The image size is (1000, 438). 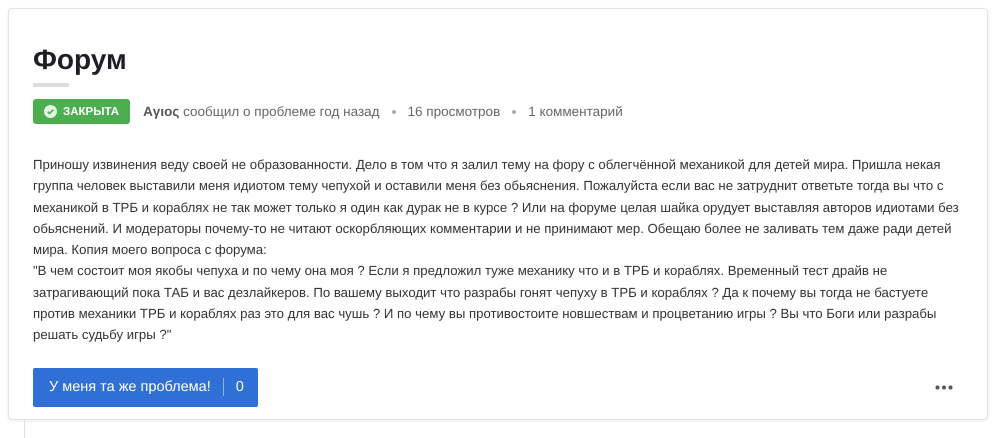 What do you see at coordinates (575, 111) in the screenshot?
I see `comment-count: 1 комментарий` at bounding box center [575, 111].